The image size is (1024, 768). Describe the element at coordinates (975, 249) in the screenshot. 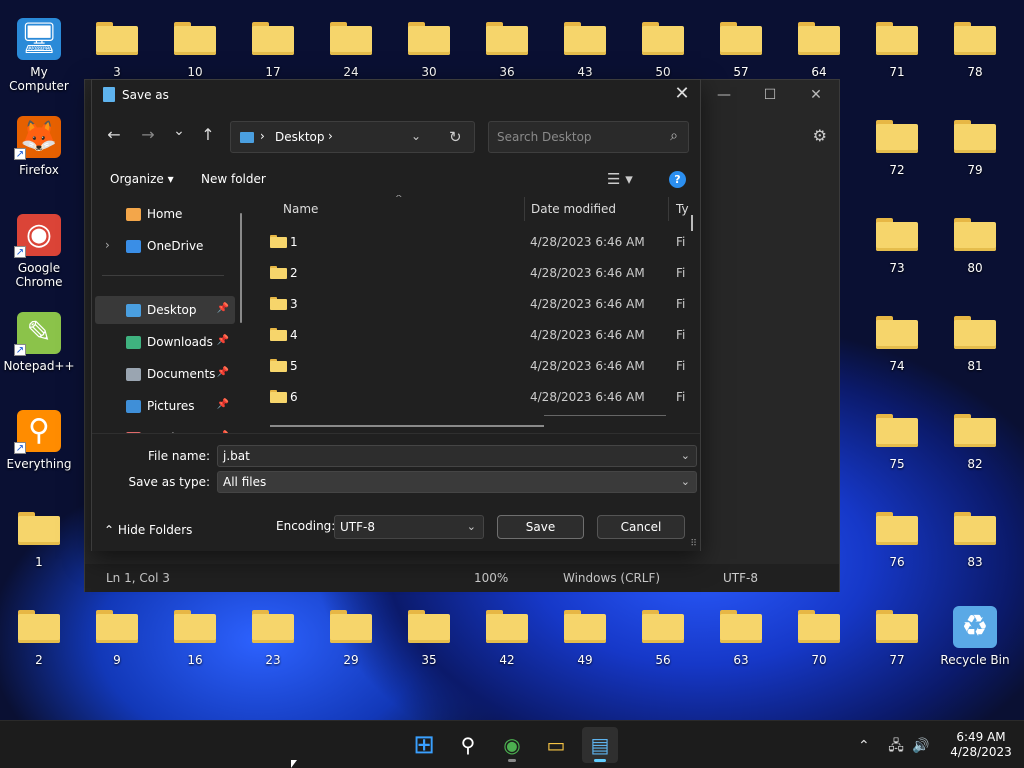

I see `desktop-folder-80: 80` at that location.